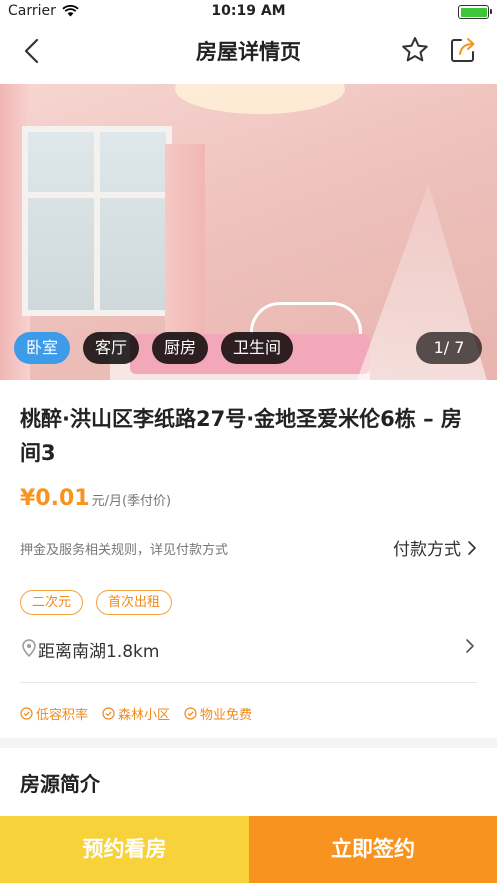 The width and height of the screenshot is (497, 883). Describe the element at coordinates (55, 498) in the screenshot. I see `price-value: ¥0.01` at that location.